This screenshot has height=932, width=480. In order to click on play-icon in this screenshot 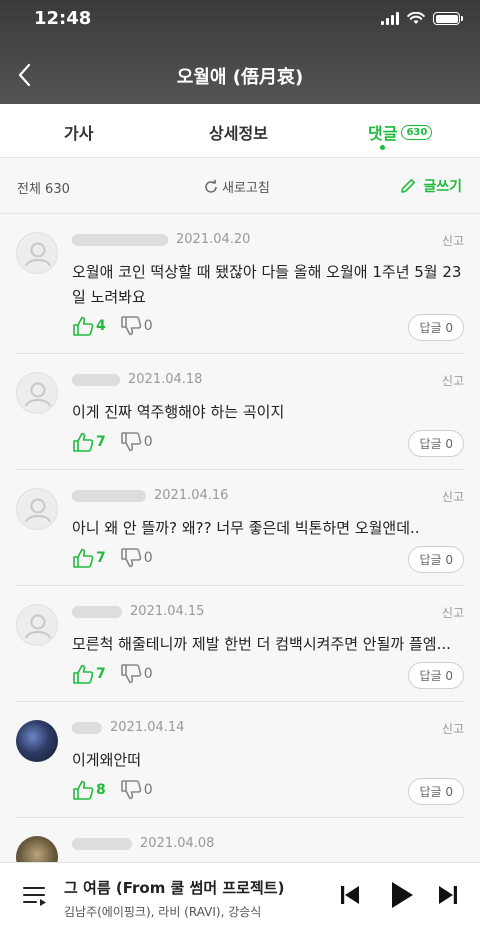, I will do `click(402, 895)`.